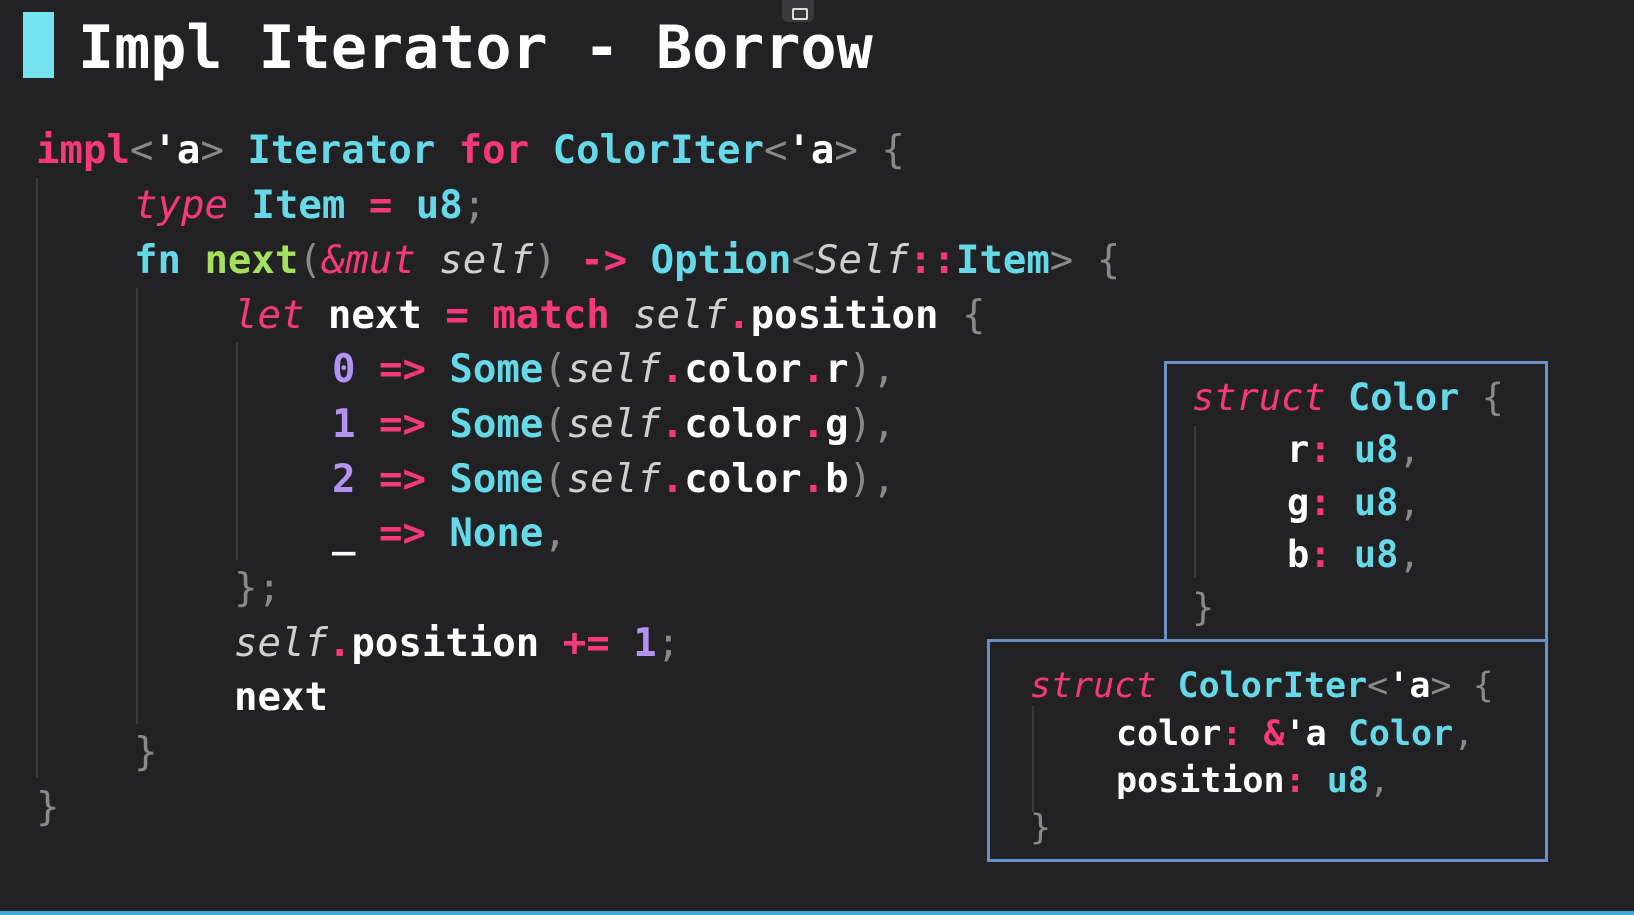 The width and height of the screenshot is (1634, 915). Describe the element at coordinates (1356, 502) in the screenshot. I see `color-struct-box: struct Color {r: u8, g: u8, b: u8,}` at that location.